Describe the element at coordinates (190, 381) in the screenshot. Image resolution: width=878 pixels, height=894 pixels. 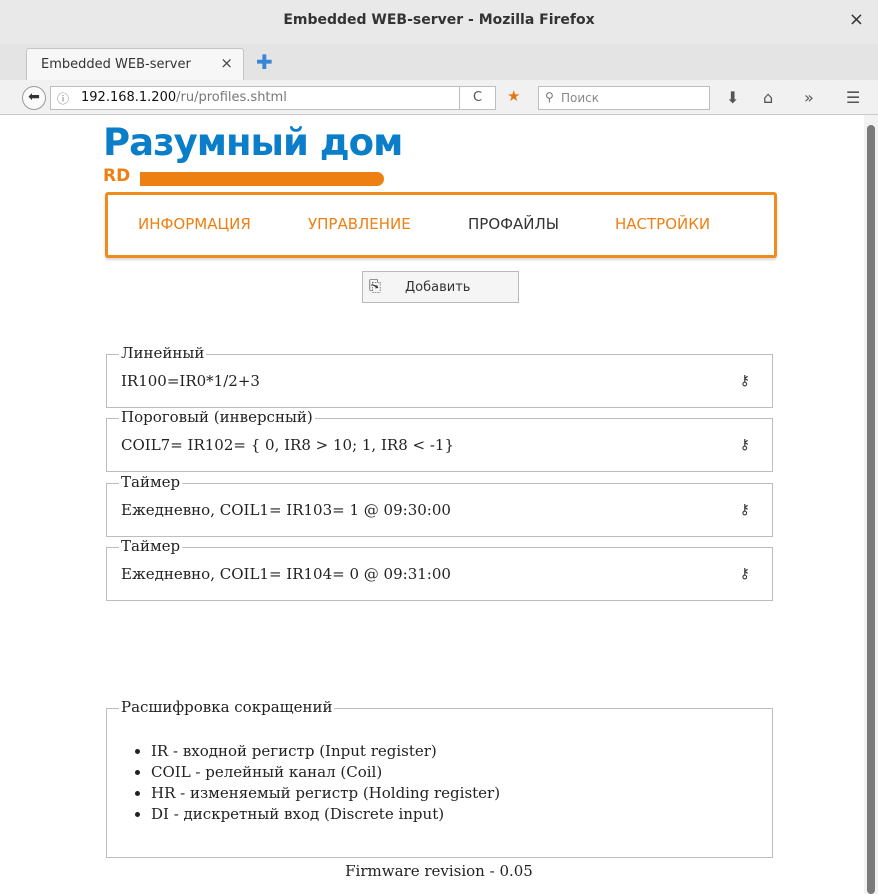
I see `profile-expression: IR100=IR0*1/2+3` at that location.